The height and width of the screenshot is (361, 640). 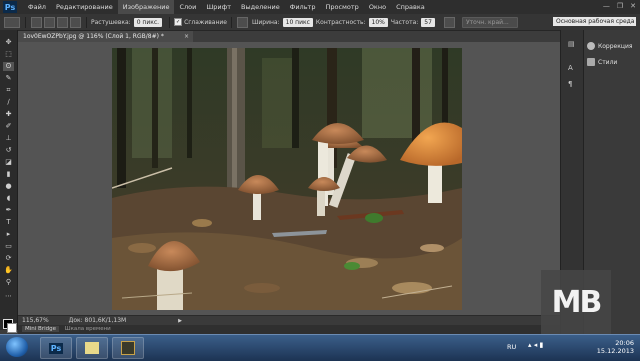 What do you see at coordinates (148, 22) in the screenshot?
I see `feather-input: 0 пикс.` at bounding box center [148, 22].